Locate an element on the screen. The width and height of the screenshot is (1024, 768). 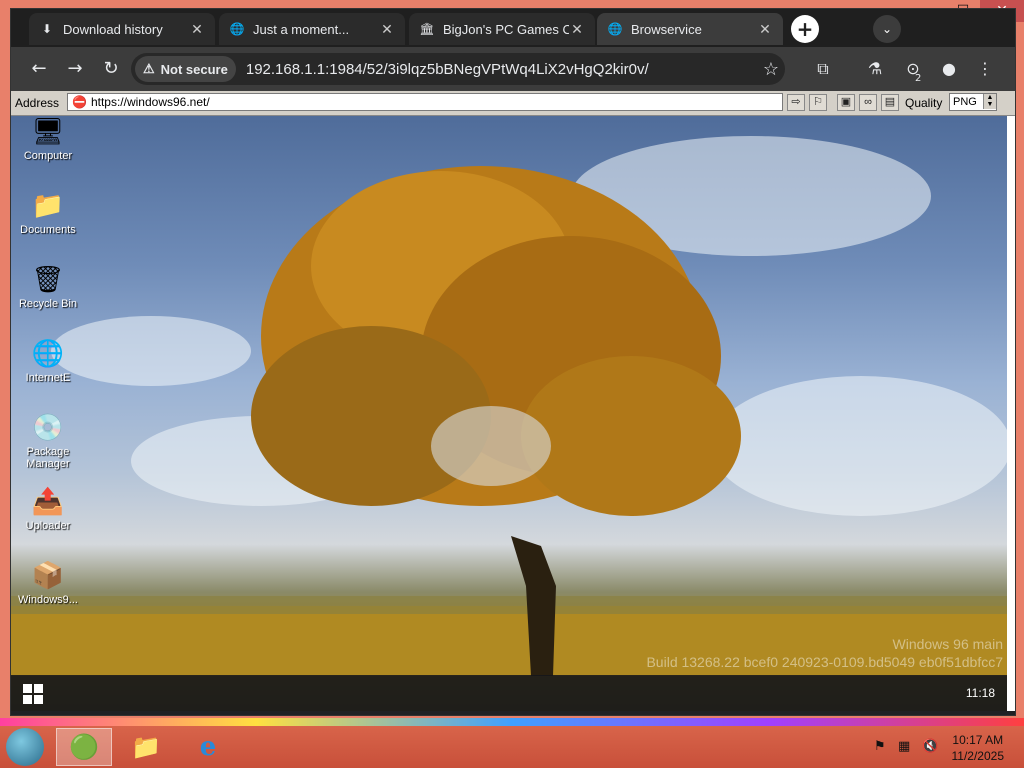
tab-download-history: ⬇ Download history ✕ is located at coordinates (122, 29).